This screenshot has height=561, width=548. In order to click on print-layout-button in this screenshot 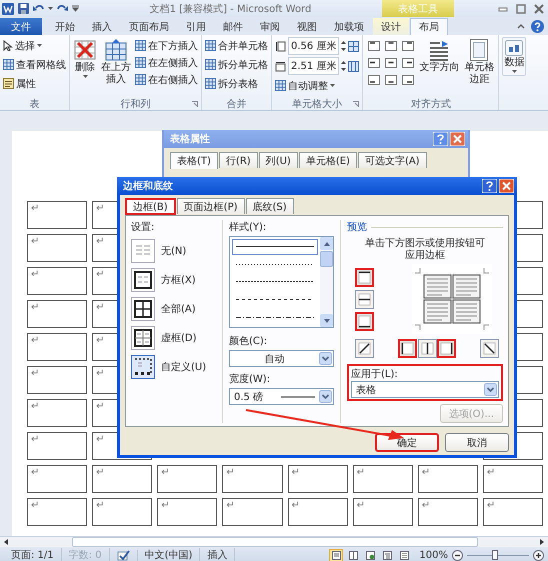, I will do `click(336, 554)`.